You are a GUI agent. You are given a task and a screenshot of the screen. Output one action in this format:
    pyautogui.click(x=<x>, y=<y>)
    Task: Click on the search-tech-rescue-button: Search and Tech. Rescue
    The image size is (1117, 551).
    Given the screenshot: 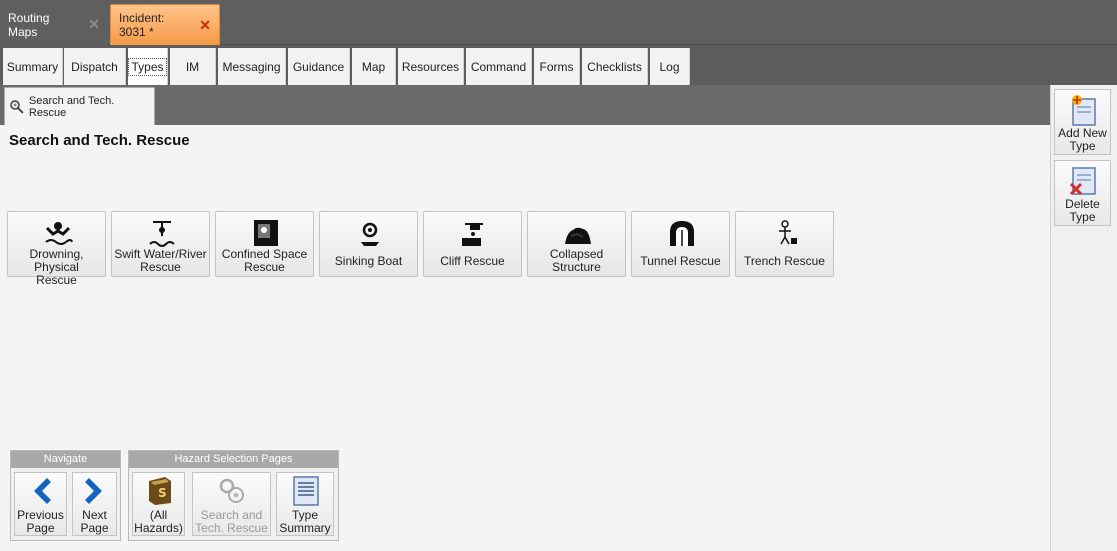 What is the action you would take?
    pyautogui.click(x=231, y=504)
    